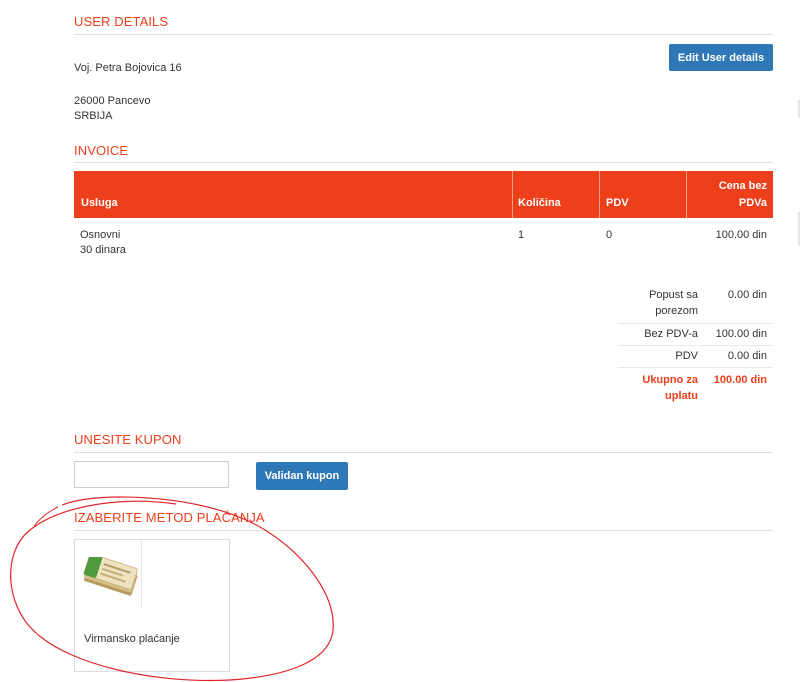 This screenshot has height=682, width=800. What do you see at coordinates (671, 334) in the screenshot?
I see `net-label: Bez PDV-a` at bounding box center [671, 334].